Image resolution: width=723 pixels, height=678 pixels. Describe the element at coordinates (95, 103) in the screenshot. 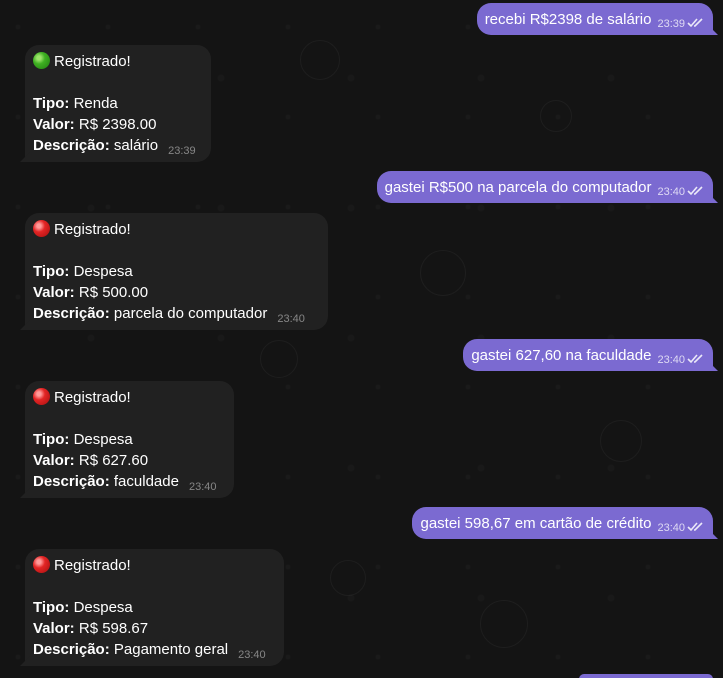

I see `tipo-value: Renda` at that location.